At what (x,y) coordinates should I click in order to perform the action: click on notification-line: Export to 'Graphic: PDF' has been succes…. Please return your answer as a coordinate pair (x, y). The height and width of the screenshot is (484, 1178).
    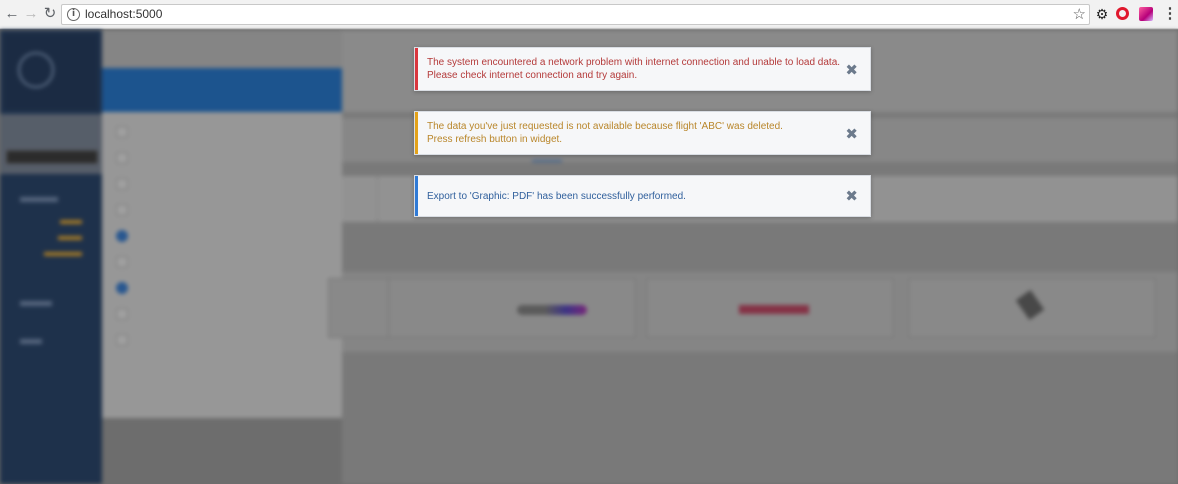
    Looking at the image, I should click on (556, 196).